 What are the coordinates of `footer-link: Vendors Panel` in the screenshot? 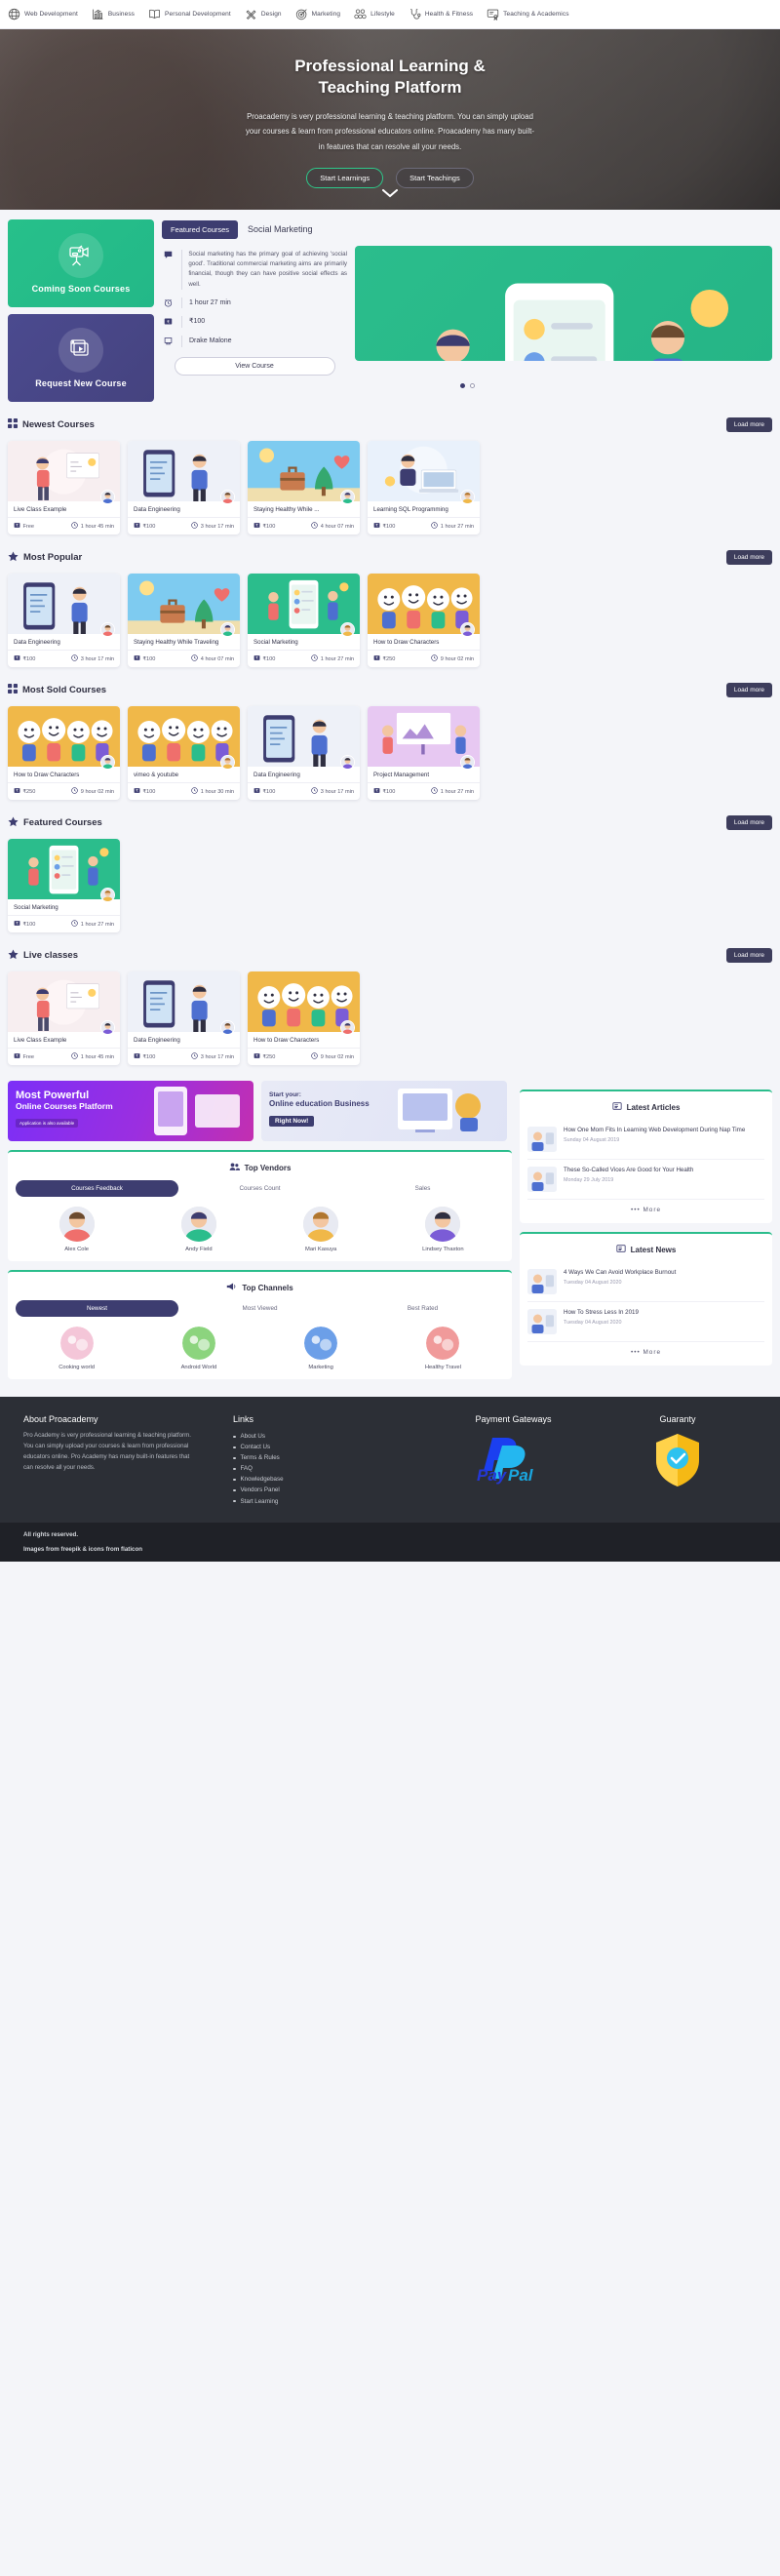 It's located at (330, 1490).